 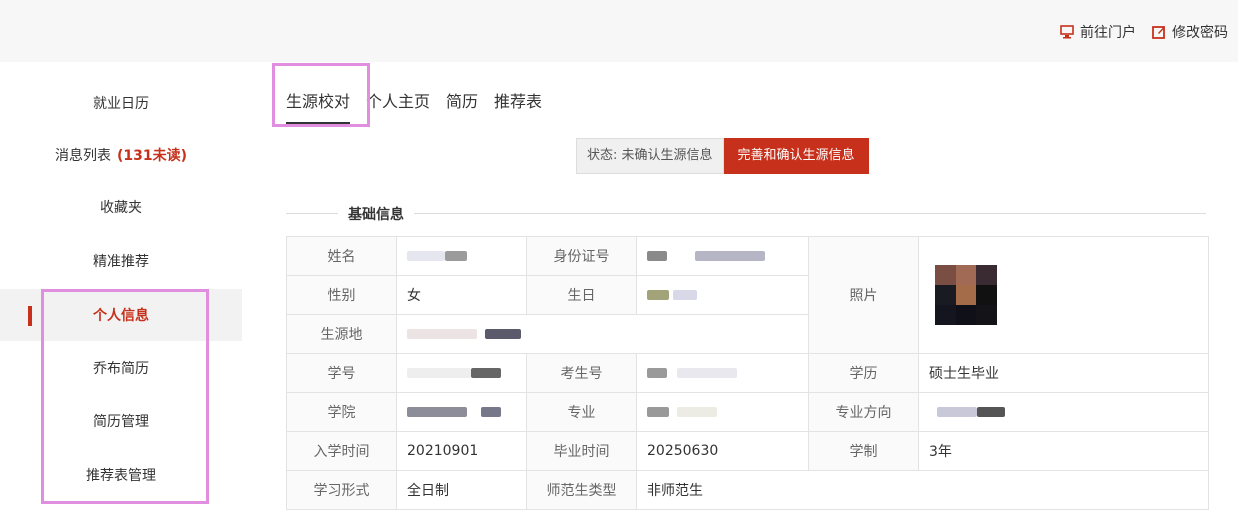 I want to click on gender-label: 性别, so click(x=341, y=295).